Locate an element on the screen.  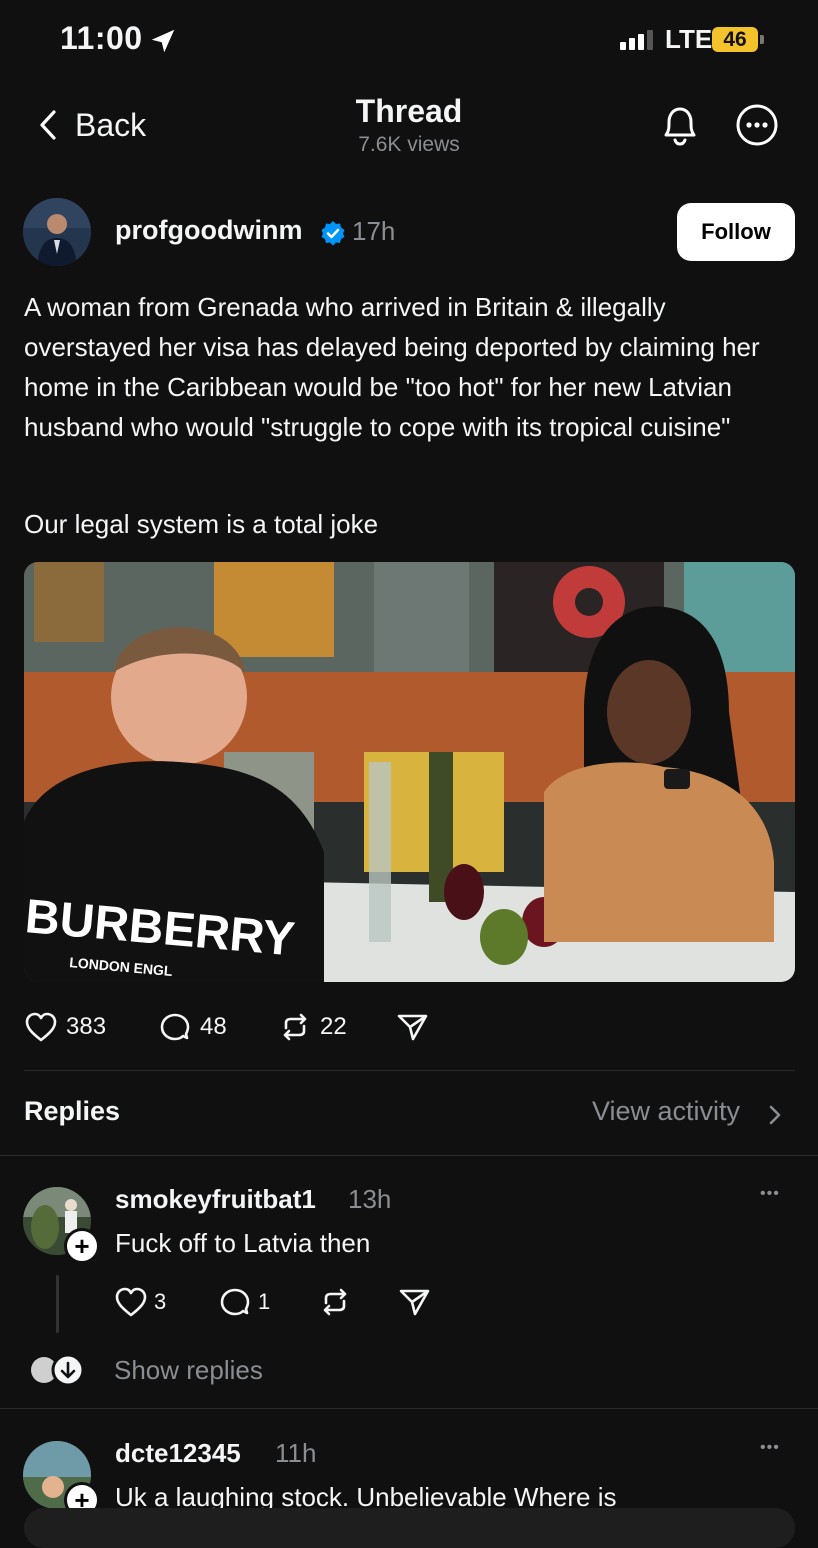
signal-icon is located at coordinates (636, 40).